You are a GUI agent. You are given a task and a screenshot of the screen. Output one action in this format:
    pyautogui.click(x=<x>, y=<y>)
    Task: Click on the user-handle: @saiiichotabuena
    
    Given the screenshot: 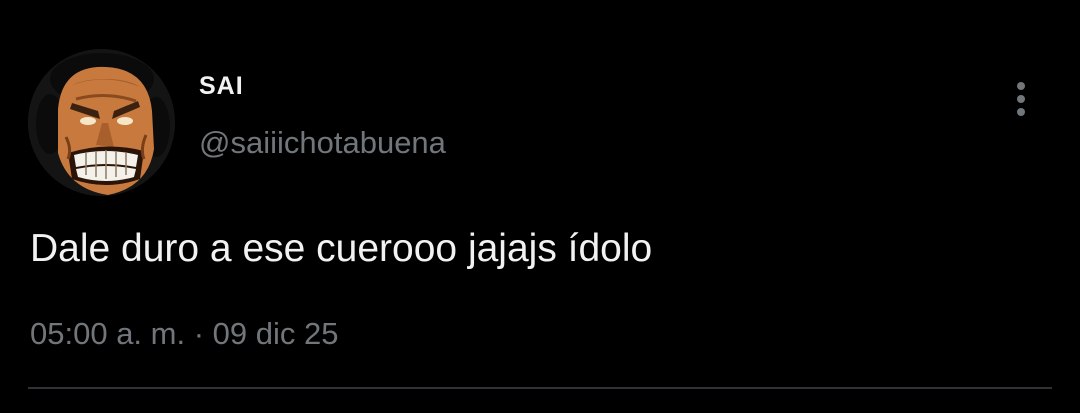 What is the action you would take?
    pyautogui.click(x=322, y=143)
    